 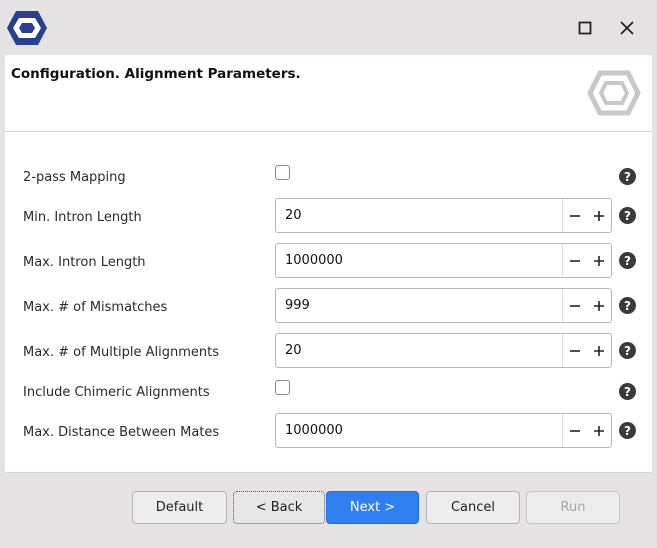 What do you see at coordinates (121, 432) in the screenshot?
I see `param-label: Max. Distance Between Mates` at bounding box center [121, 432].